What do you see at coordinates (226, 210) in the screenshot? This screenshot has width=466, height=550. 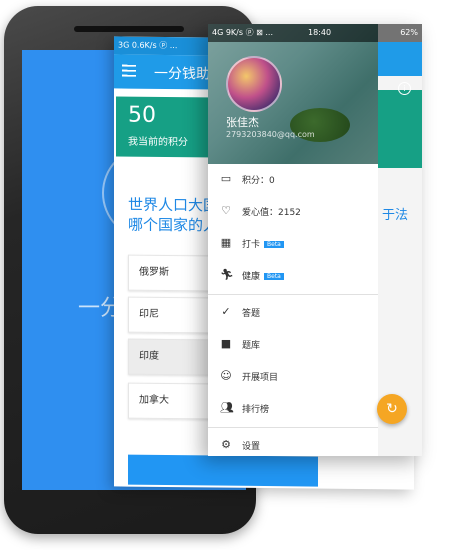 I see `heart-icon: ♡` at bounding box center [226, 210].